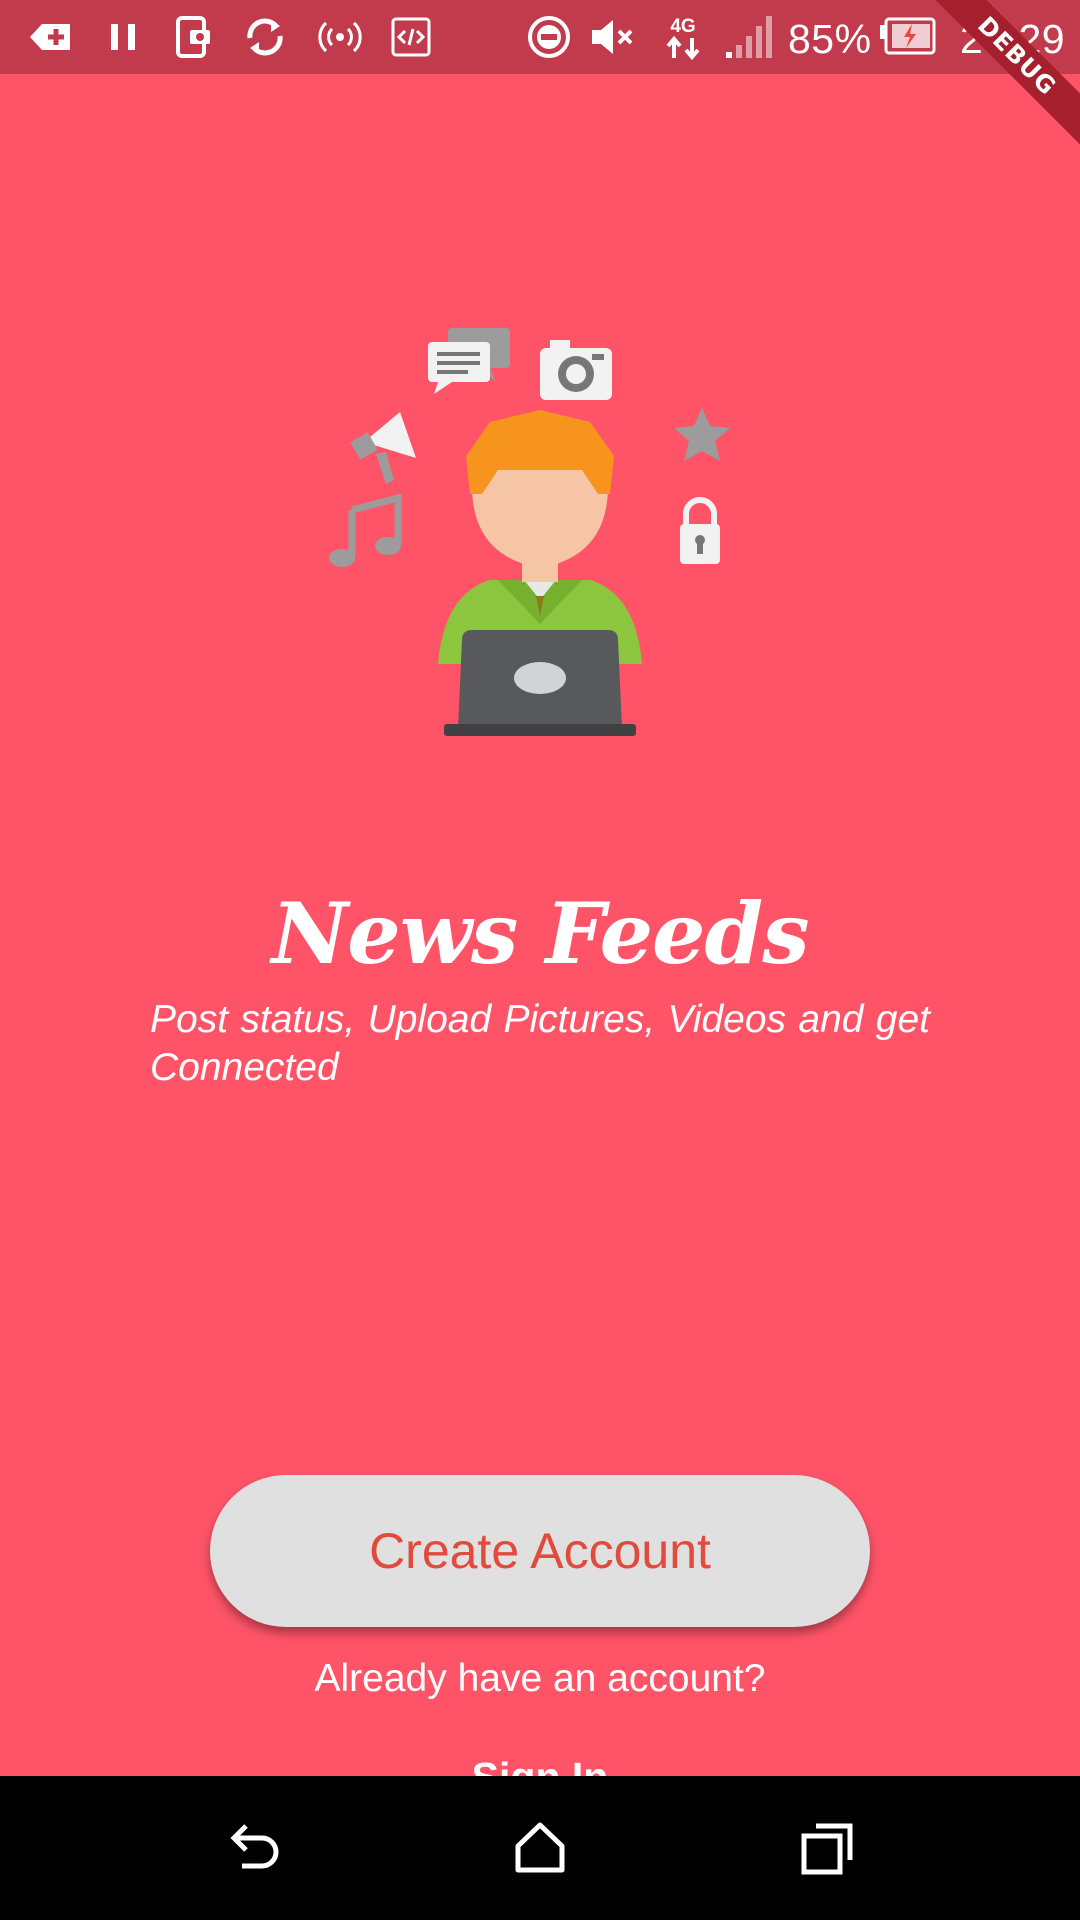 This screenshot has height=1920, width=1080. I want to click on app-title: News Feeds, so click(540, 933).